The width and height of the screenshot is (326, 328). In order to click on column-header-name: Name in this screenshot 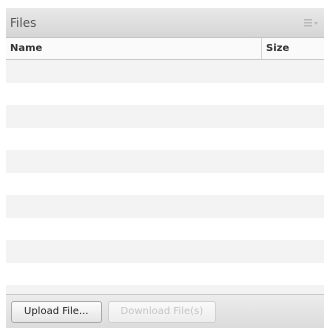, I will do `click(134, 48)`.